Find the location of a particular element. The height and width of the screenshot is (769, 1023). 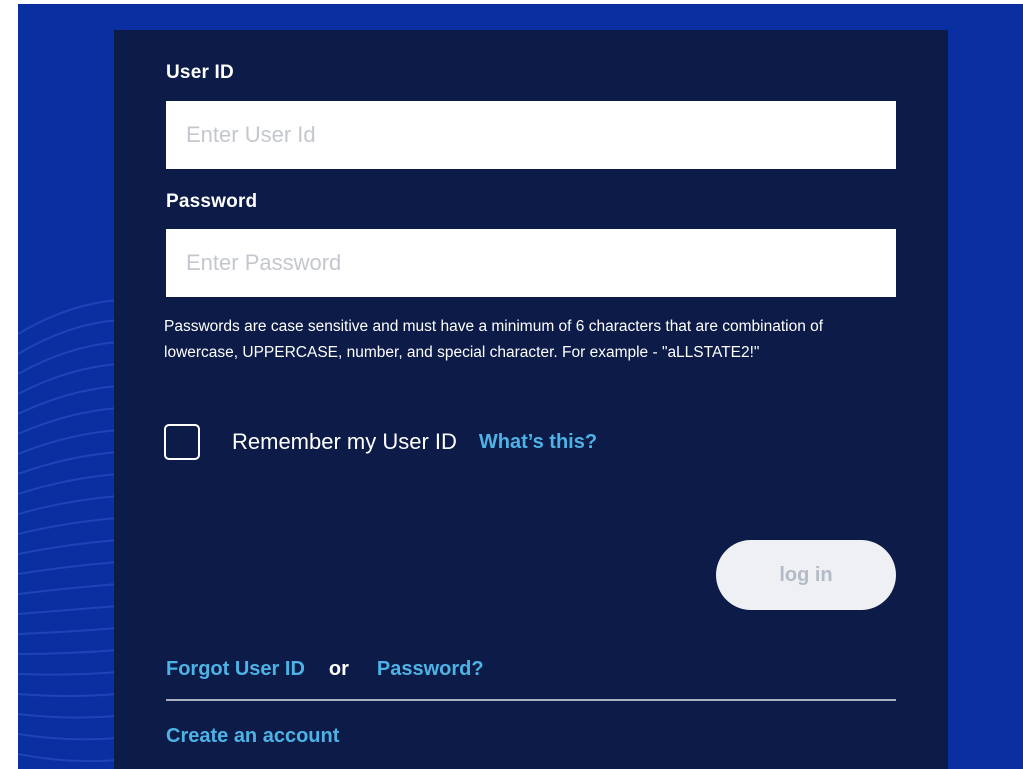

whats-this-link: What’s this? is located at coordinates (538, 442).